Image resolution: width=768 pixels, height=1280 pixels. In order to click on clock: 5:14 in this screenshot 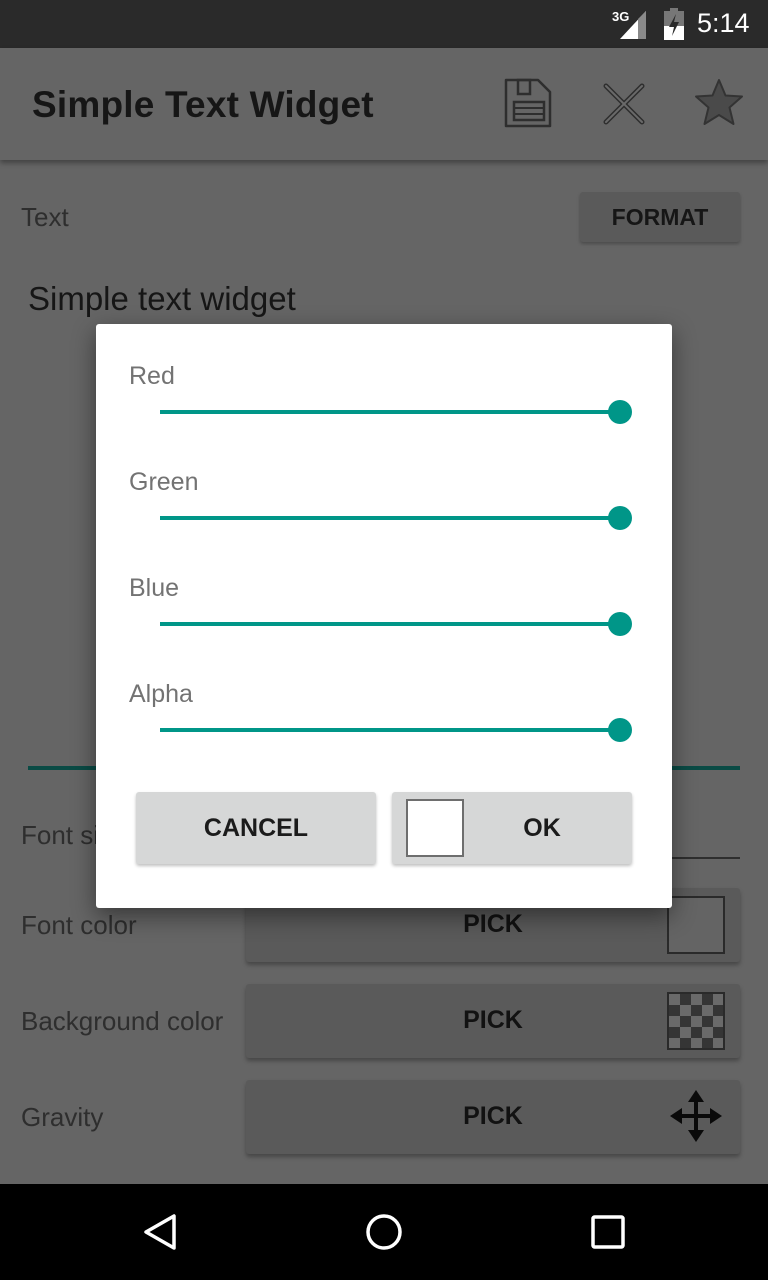, I will do `click(723, 23)`.